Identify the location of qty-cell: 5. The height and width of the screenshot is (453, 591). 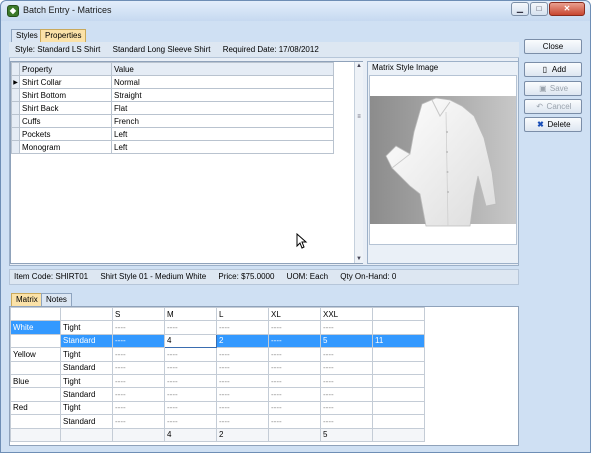
(346, 341).